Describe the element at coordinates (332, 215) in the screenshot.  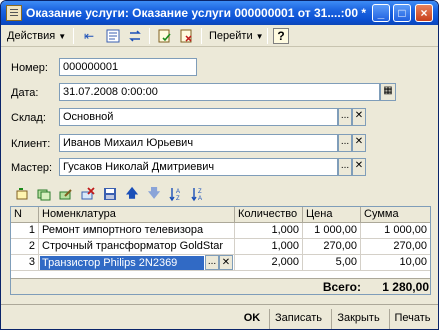
I see `column-header-price: Цена` at that location.